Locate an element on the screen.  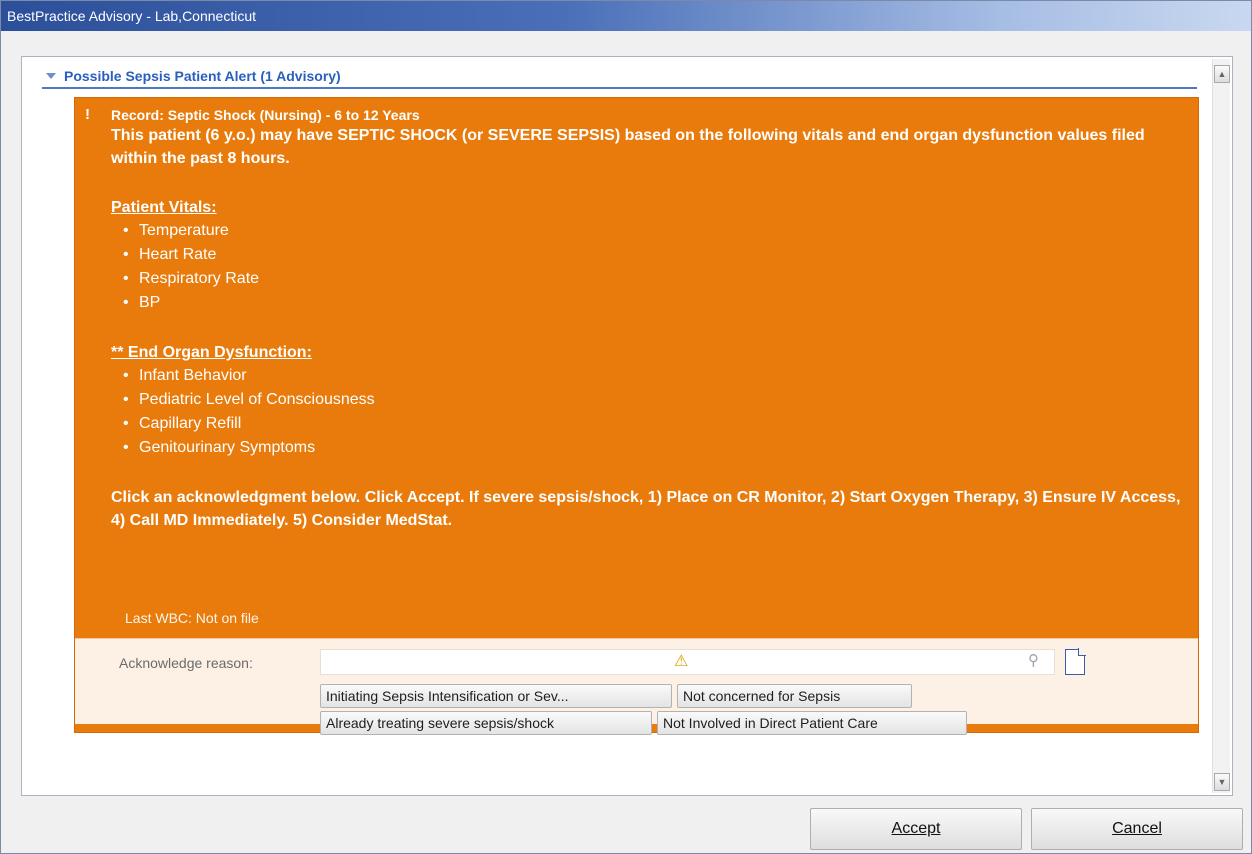
last-wbc-text: Last WBC: Not on file is located at coordinates (192, 618).